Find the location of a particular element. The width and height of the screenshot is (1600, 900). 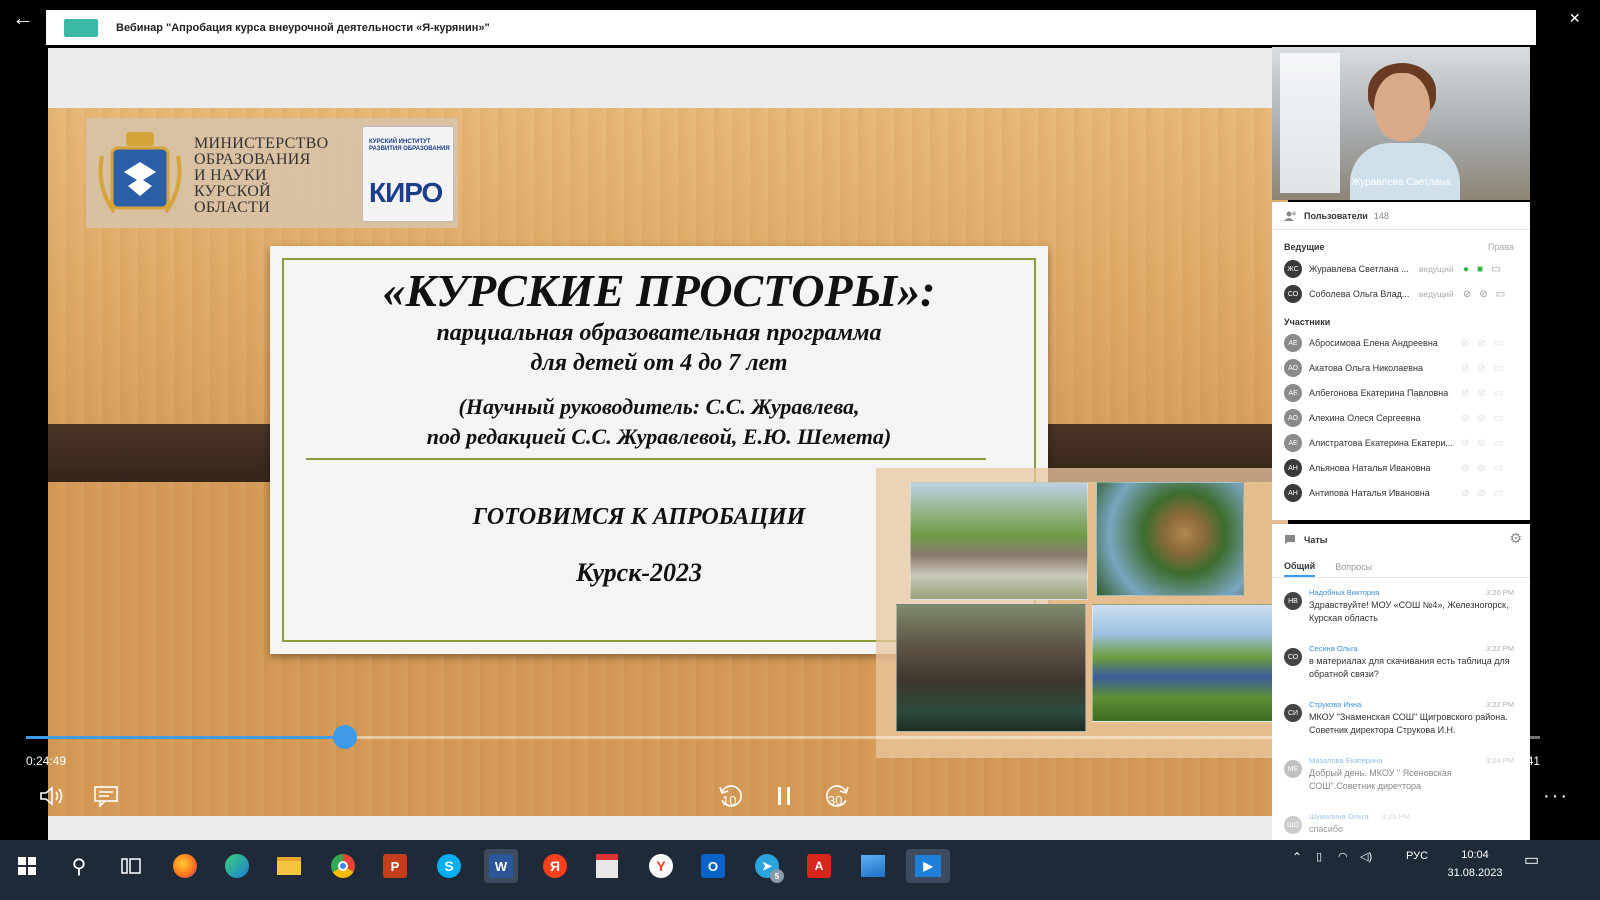

participant-row: АН Альянова Наталья Ивановна ⊘ ⊘ ▭ is located at coordinates (1401, 468).